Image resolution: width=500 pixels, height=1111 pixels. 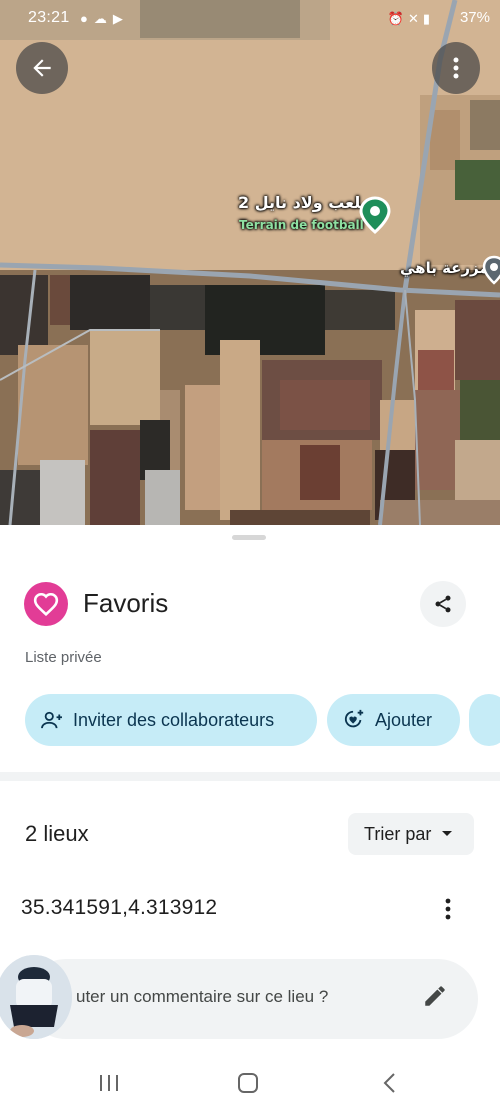 I want to click on caret-down-icon, so click(x=447, y=833).